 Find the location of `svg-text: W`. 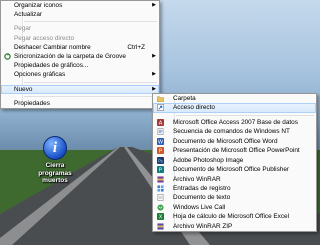

svg-text: W is located at coordinates (161, 141).